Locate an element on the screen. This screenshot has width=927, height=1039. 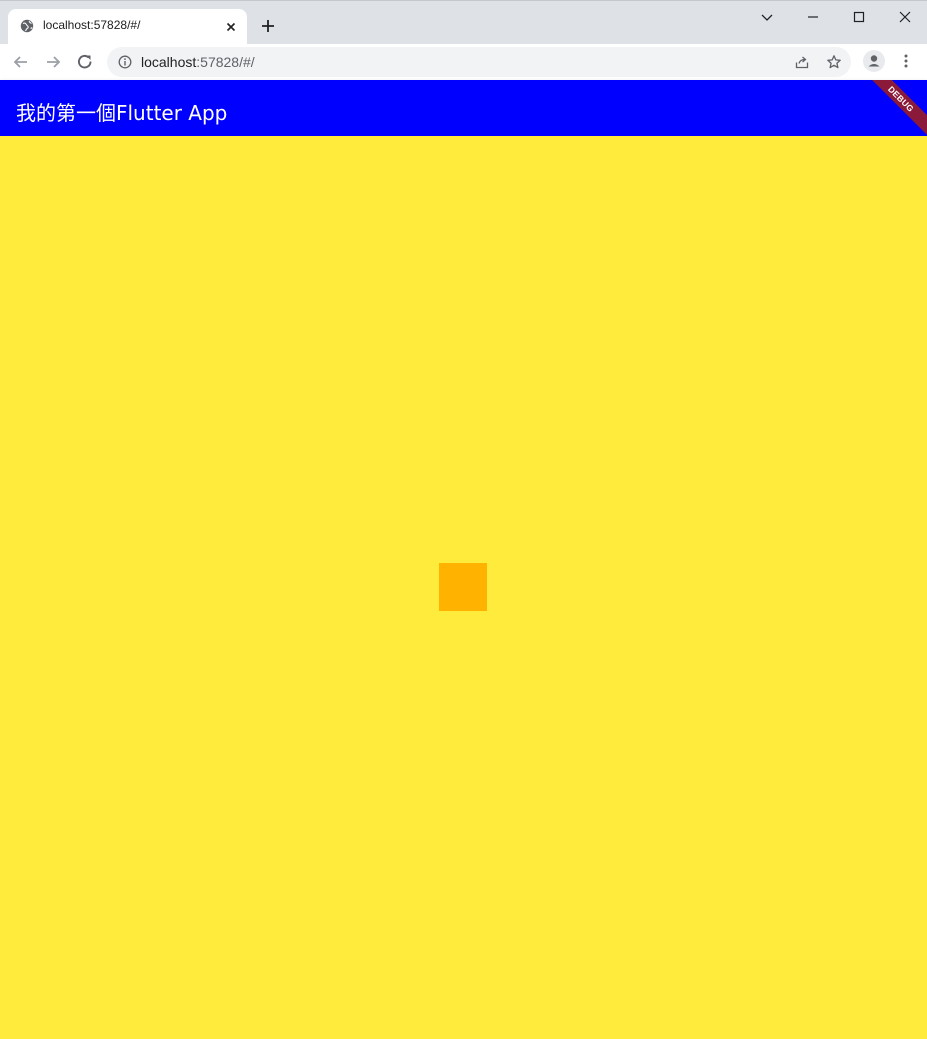
reload-icon is located at coordinates (85, 62).